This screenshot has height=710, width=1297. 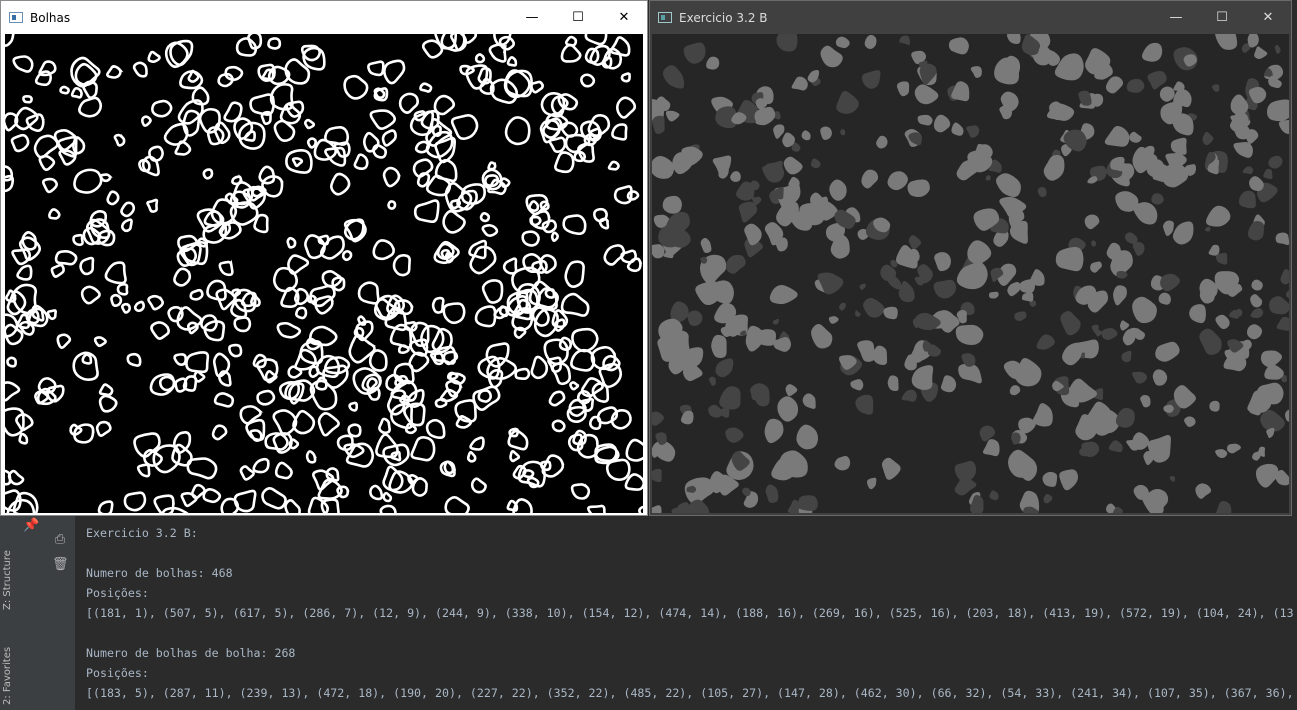 What do you see at coordinates (60, 540) in the screenshot?
I see `print-icon: ⎙` at bounding box center [60, 540].